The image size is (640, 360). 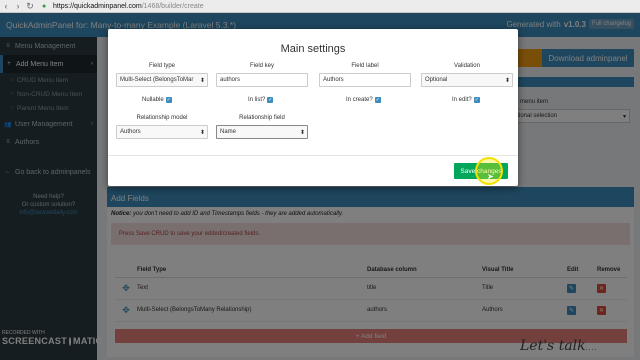 I want to click on validation-group: Validation Optional ⬍, so click(x=467, y=75).